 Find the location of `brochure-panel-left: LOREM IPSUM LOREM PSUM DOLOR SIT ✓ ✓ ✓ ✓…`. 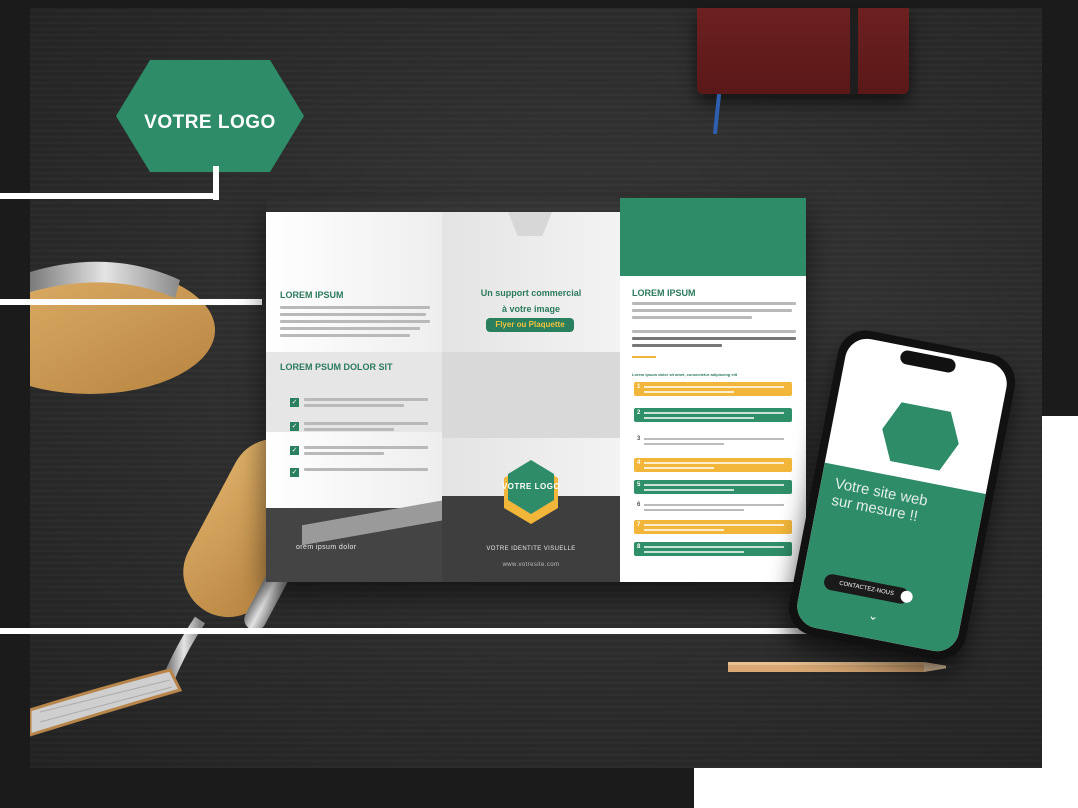

brochure-panel-left: LOREM IPSUM LOREM PSUM DOLOR SIT ✓ ✓ ✓ ✓… is located at coordinates (354, 397).